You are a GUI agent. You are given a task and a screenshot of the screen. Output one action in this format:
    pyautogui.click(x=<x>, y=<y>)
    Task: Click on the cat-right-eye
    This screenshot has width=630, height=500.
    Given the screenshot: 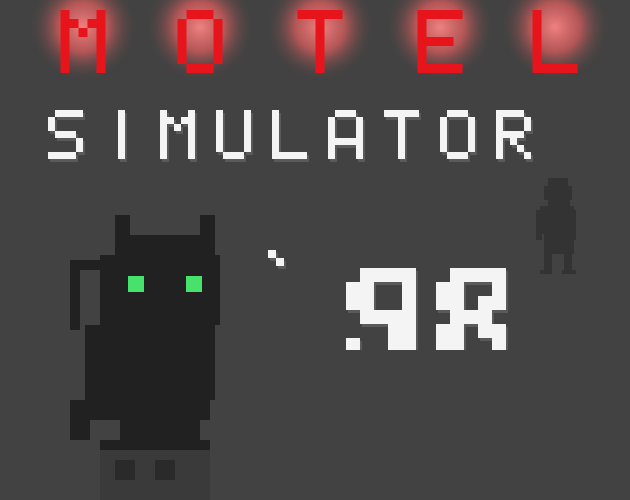 What is the action you would take?
    pyautogui.click(x=194, y=284)
    